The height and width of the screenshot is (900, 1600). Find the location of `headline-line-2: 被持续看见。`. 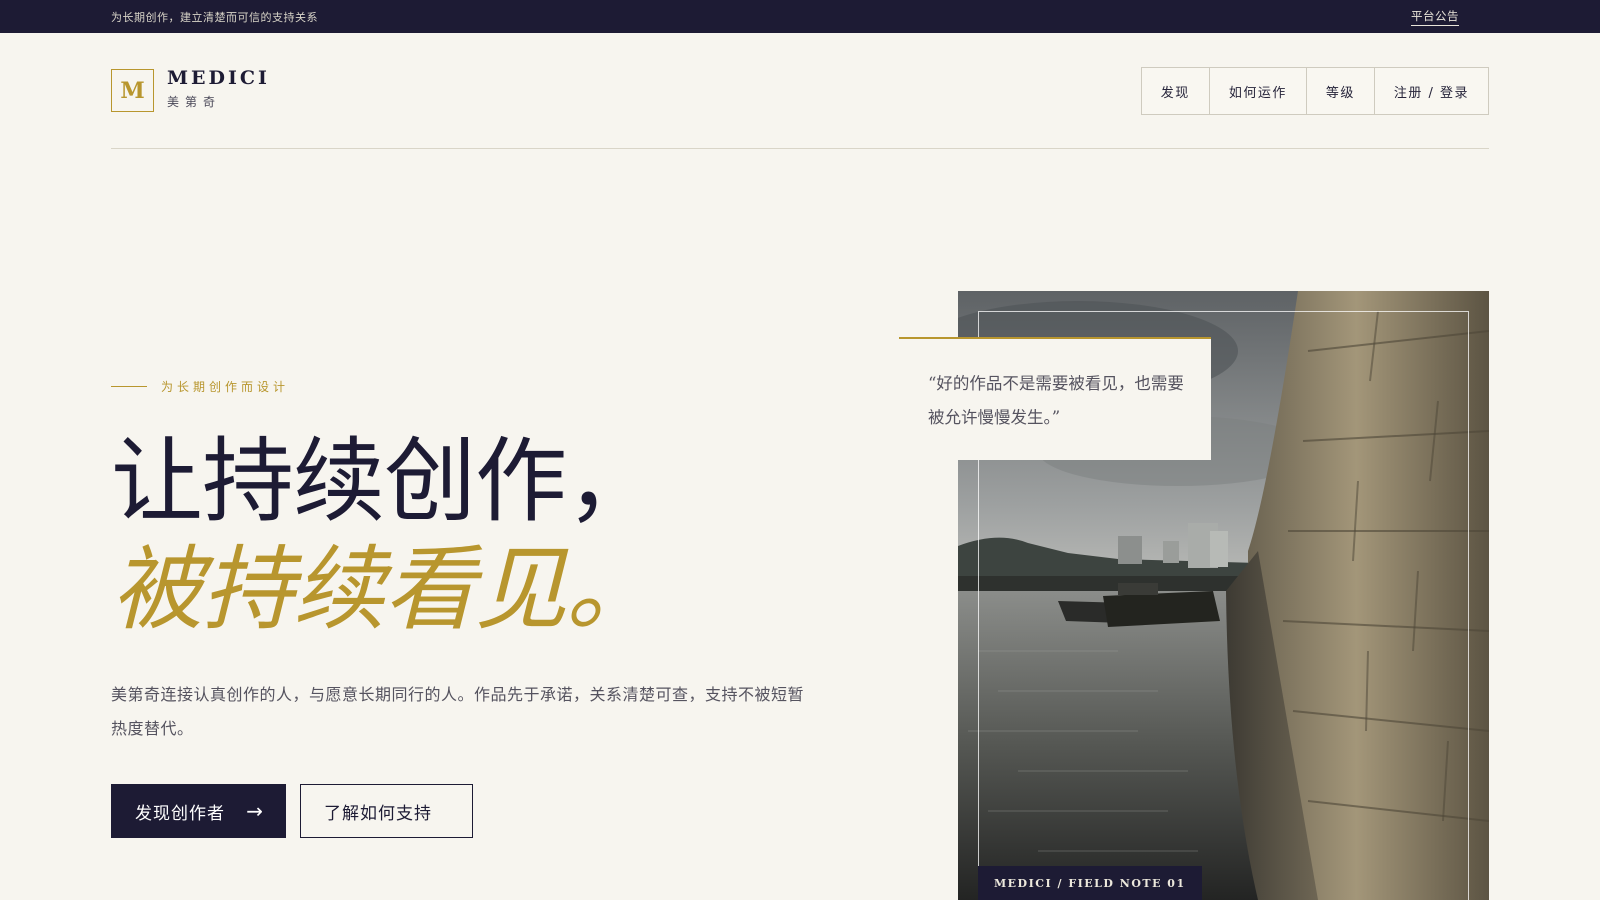

headline-line-2: 被持续看见。 is located at coordinates (384, 589).